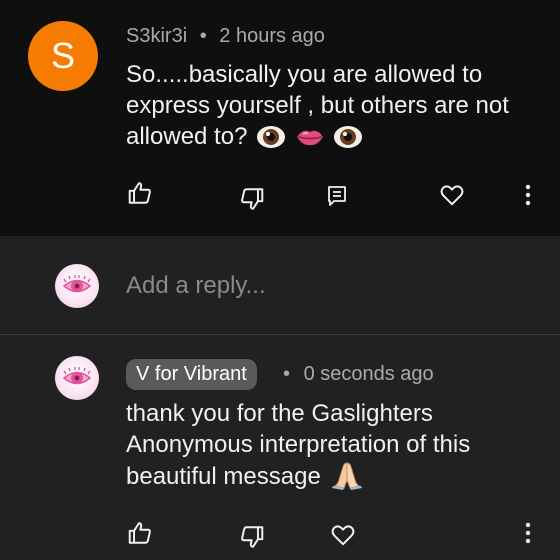  I want to click on avatar: S, so click(63, 56).